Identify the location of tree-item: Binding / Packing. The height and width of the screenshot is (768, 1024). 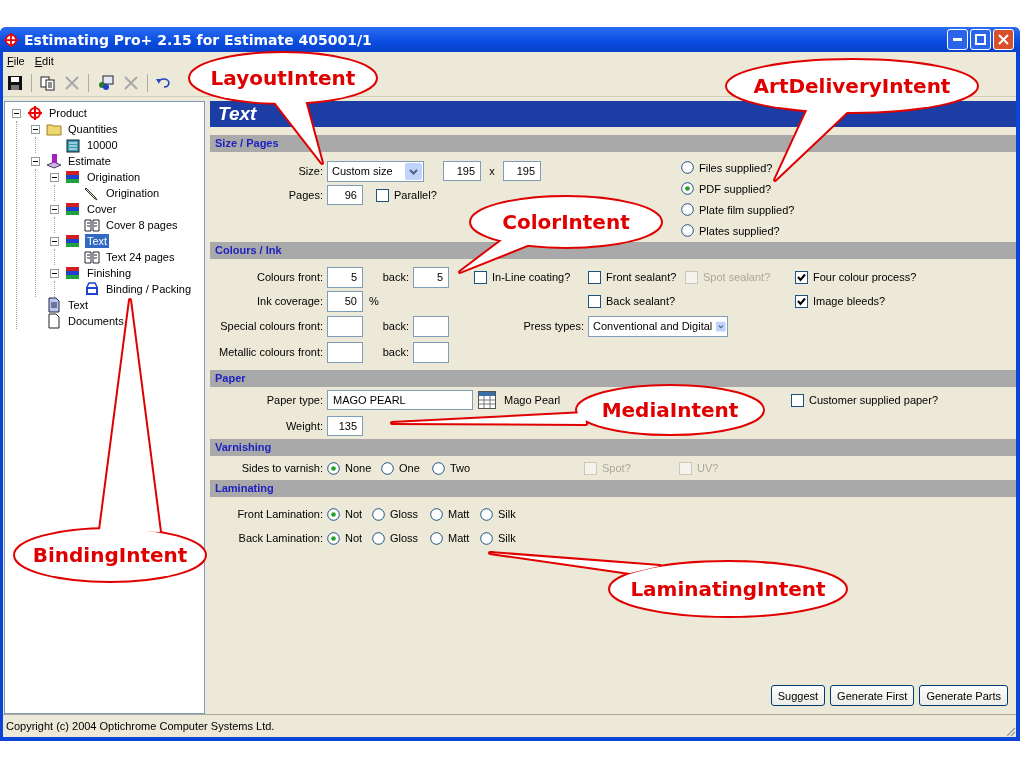
(148, 289).